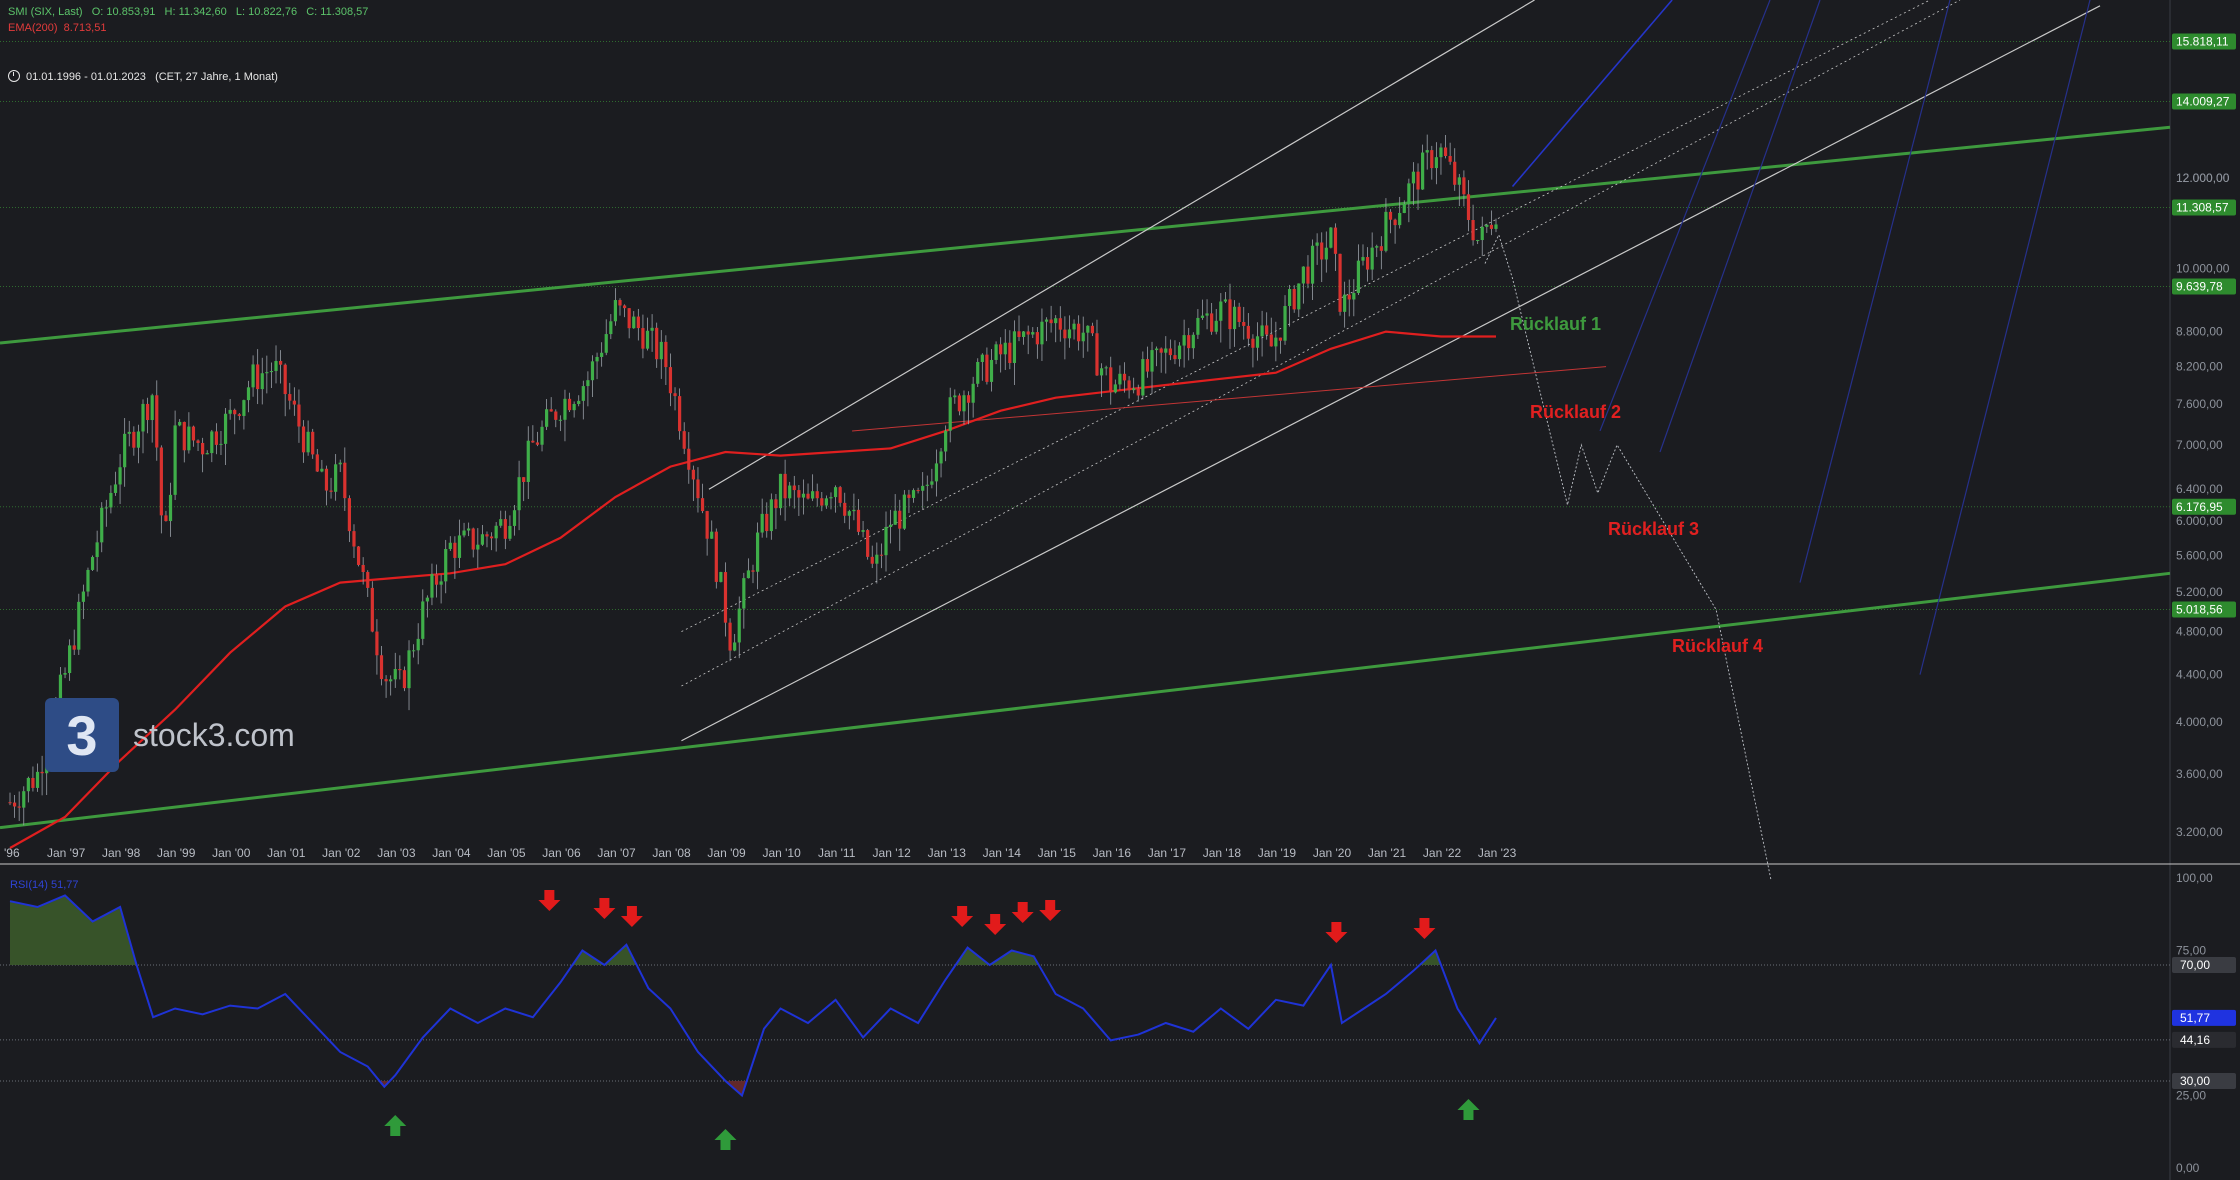 Image resolution: width=2240 pixels, height=1180 pixels. What do you see at coordinates (123, 12) in the screenshot?
I see `open-value: O: 10.853,91` at bounding box center [123, 12].